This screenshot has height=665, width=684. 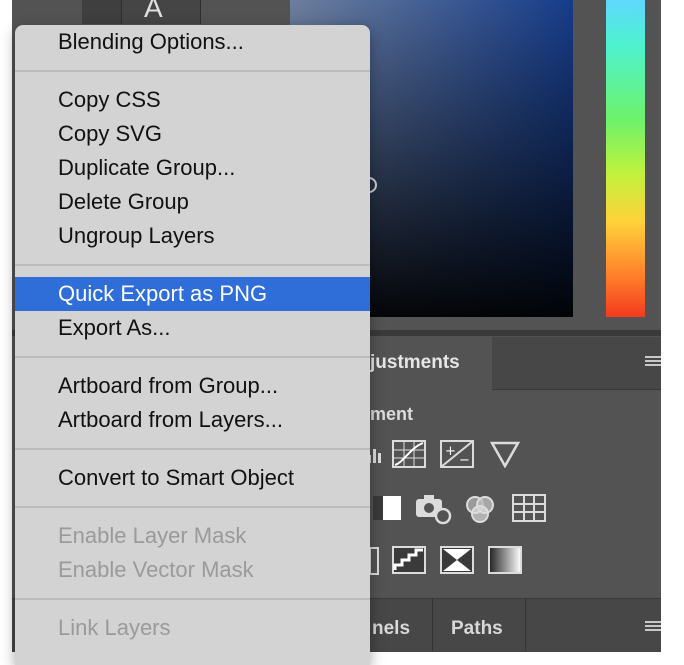 What do you see at coordinates (192, 294) in the screenshot?
I see `menu-item-quick-export-png: Quick Export as PNG` at bounding box center [192, 294].